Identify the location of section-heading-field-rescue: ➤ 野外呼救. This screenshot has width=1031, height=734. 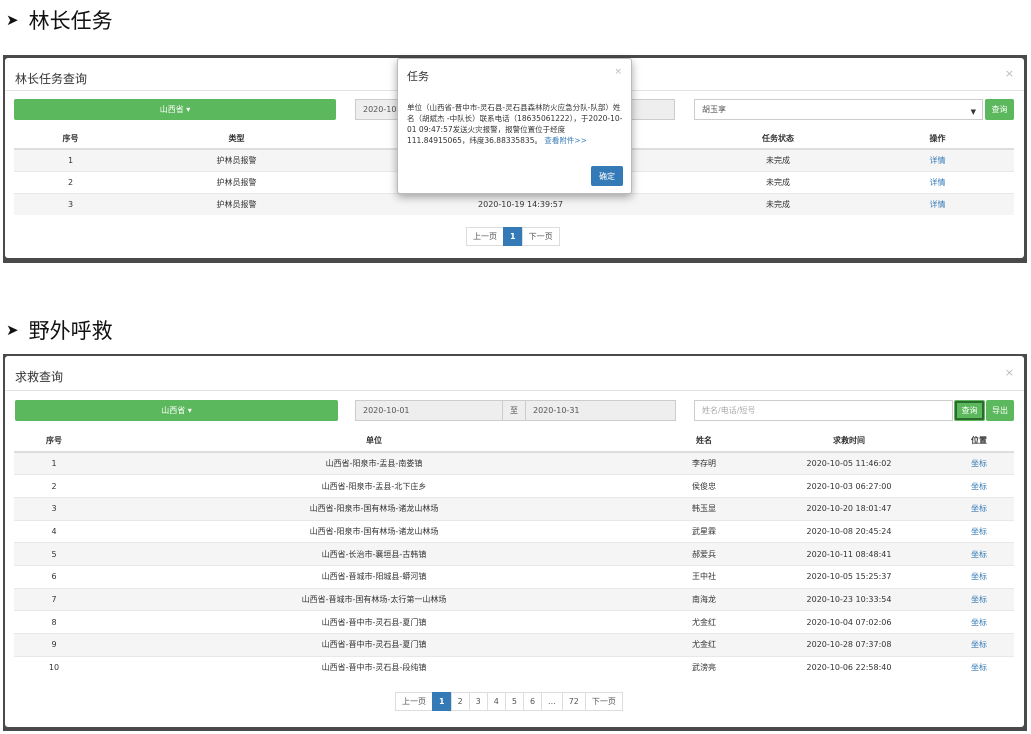
(59, 330).